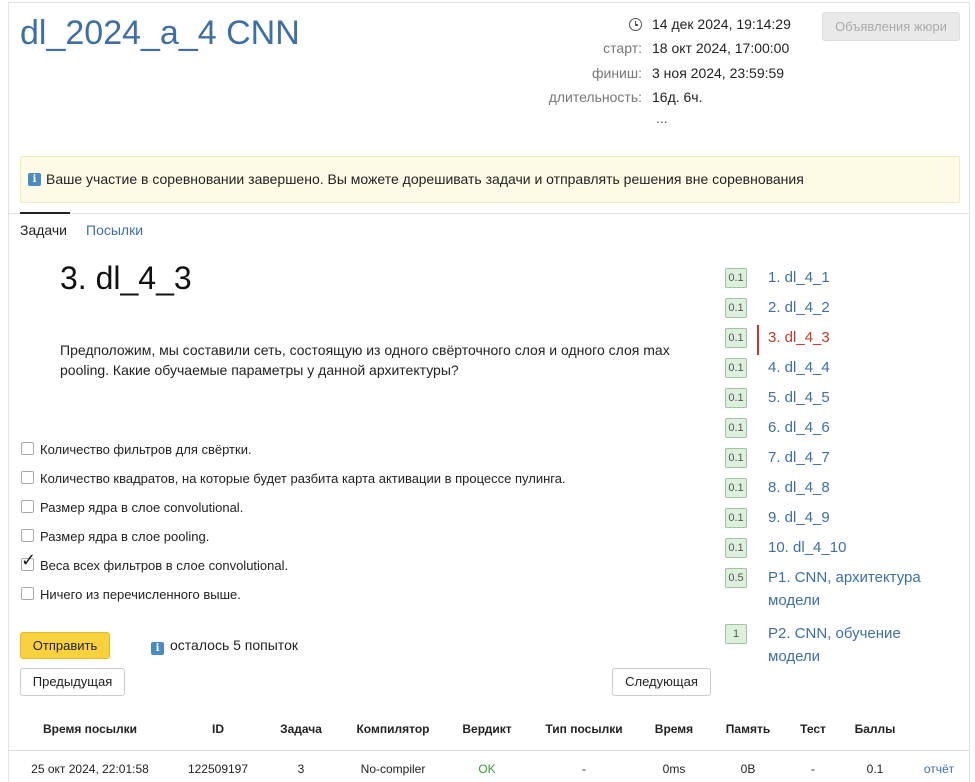 Image resolution: width=975 pixels, height=782 pixels. What do you see at coordinates (45, 213) in the screenshot?
I see `active-tab-indicator` at bounding box center [45, 213].